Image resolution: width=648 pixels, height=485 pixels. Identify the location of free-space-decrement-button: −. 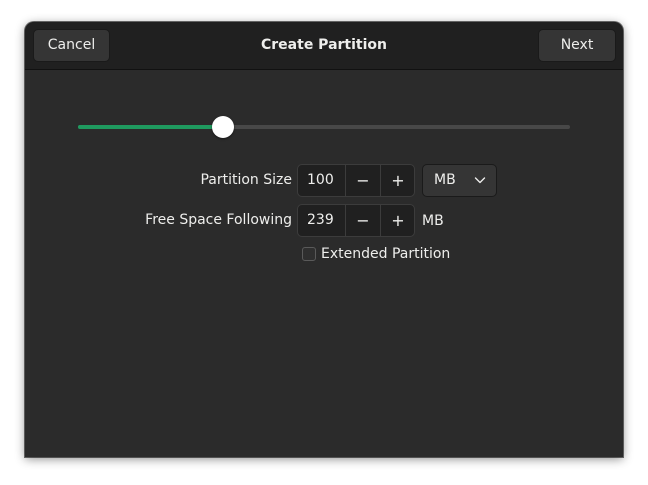
(362, 220).